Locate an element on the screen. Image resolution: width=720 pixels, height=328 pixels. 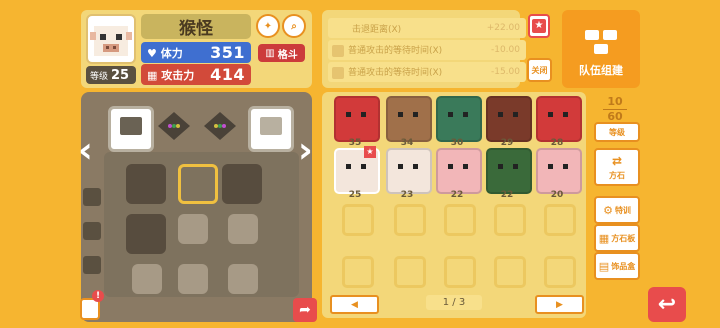
gear-icon: ⚙ is located at coordinates (608, 210).